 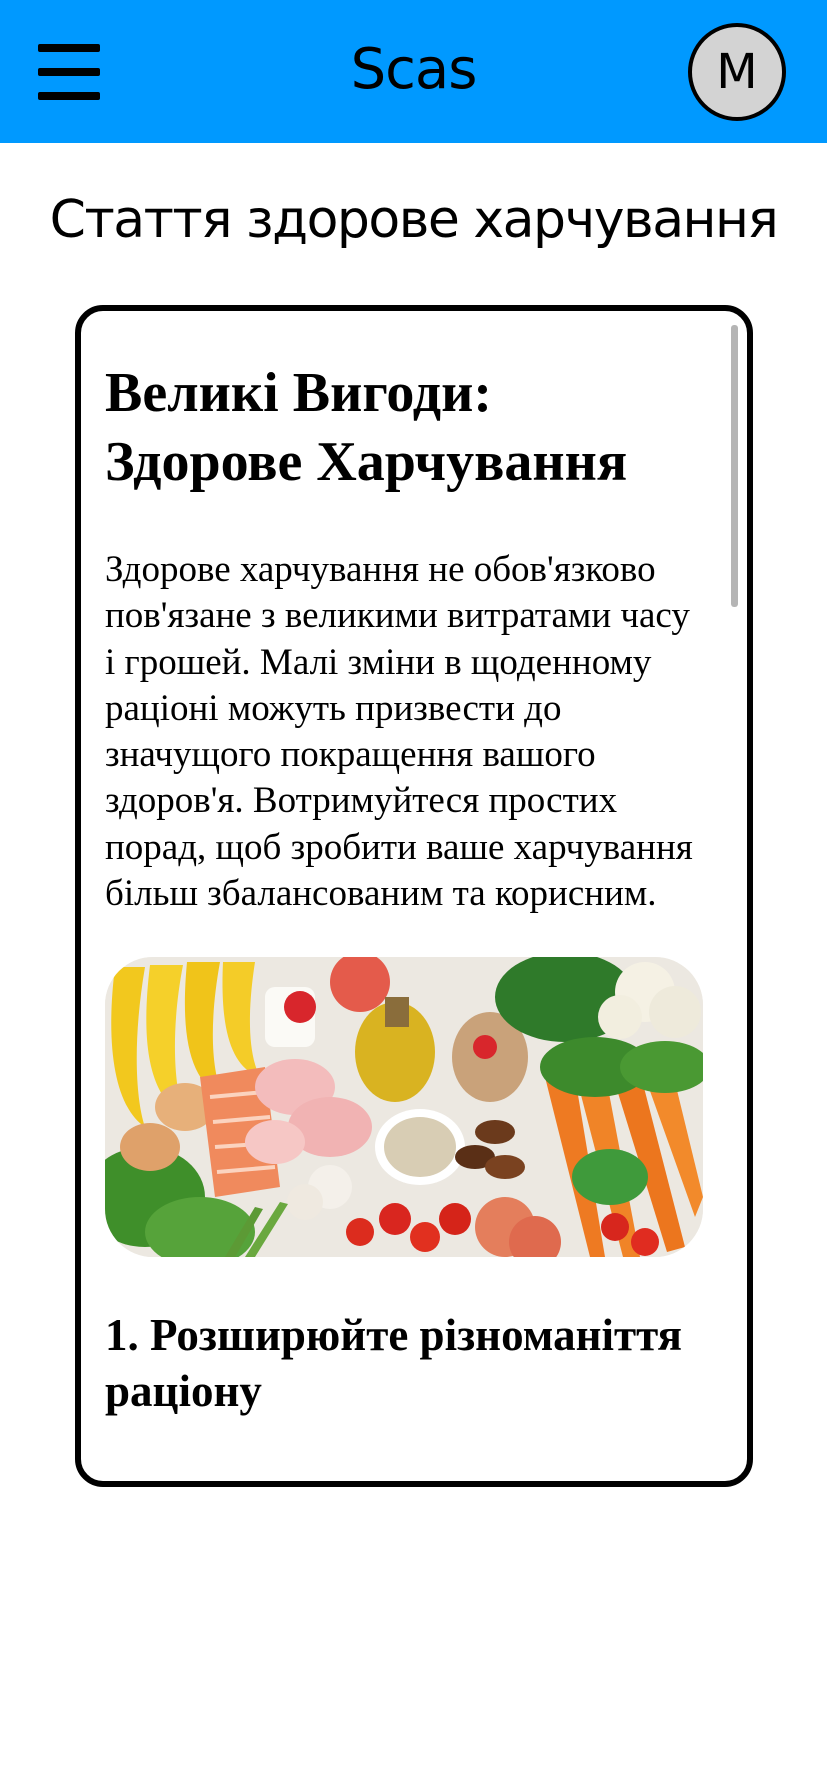 What do you see at coordinates (366, 427) in the screenshot?
I see `article-title: Великі Вигоди: Здорове Харчування` at bounding box center [366, 427].